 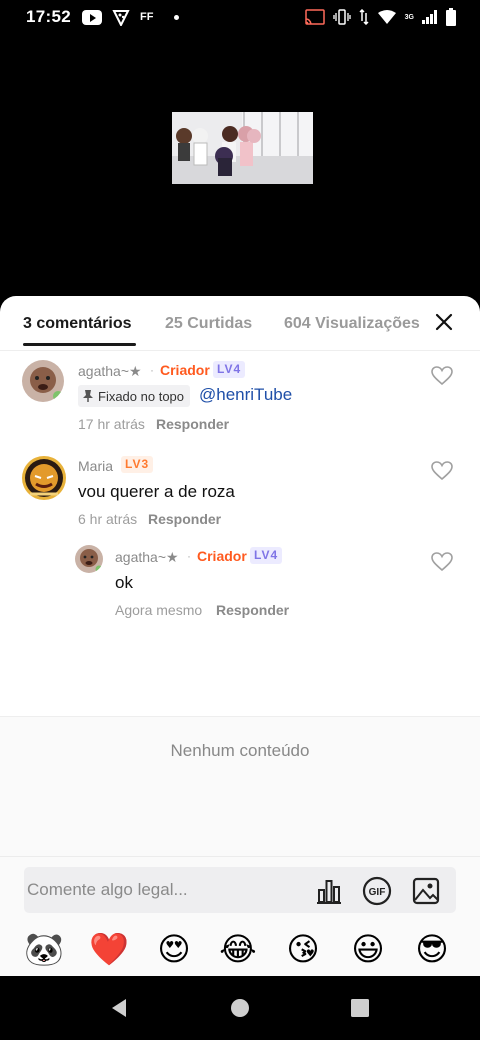 What do you see at coordinates (44, 949) in the screenshot?
I see `emoji-sticker-button: 🐼` at bounding box center [44, 949].